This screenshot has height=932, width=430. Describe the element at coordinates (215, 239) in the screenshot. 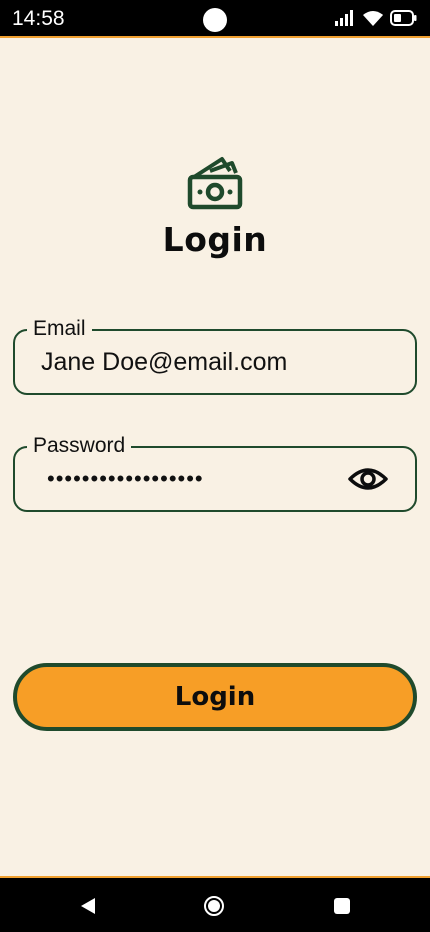

I see `page-title: Login` at that location.